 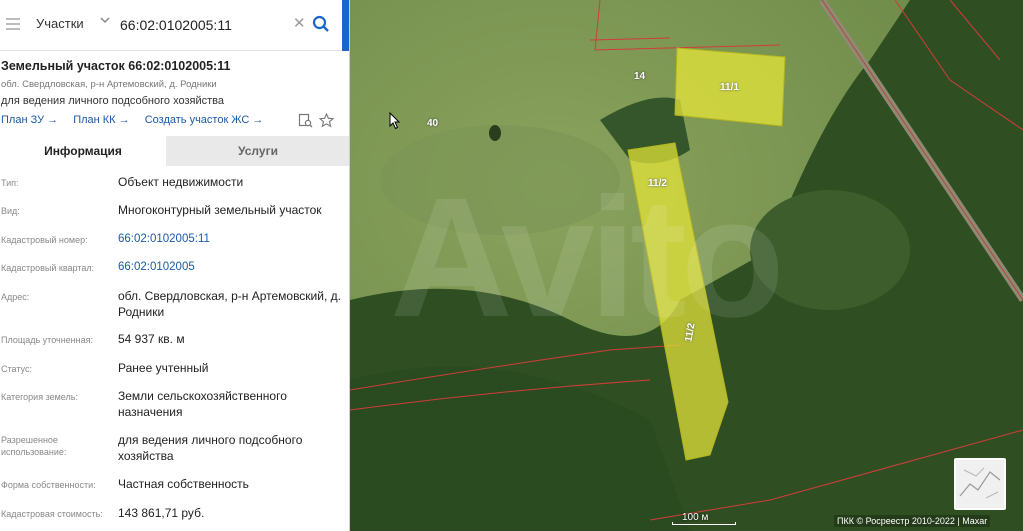 I want to click on chevron-down-icon, so click(x=105, y=21).